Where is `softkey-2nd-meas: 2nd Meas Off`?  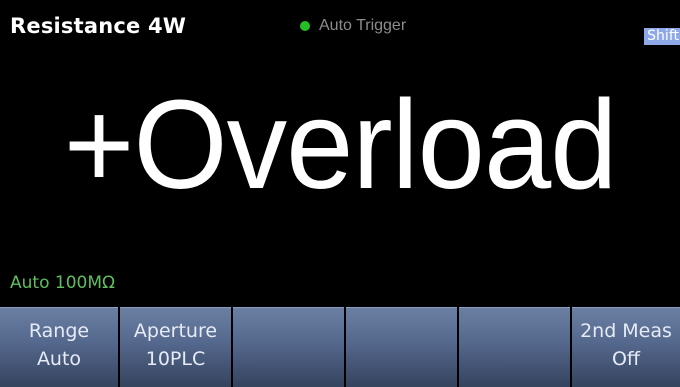
softkey-2nd-meas: 2nd Meas Off is located at coordinates (626, 347).